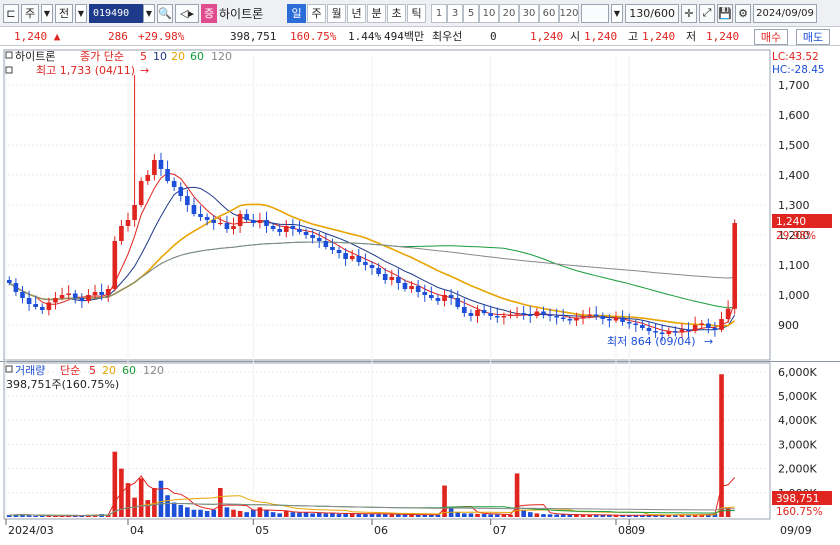  What do you see at coordinates (85, 70) in the screenshot?
I see `max-price-annotation: 최고 1,733 (04/11)` at bounding box center [85, 70].